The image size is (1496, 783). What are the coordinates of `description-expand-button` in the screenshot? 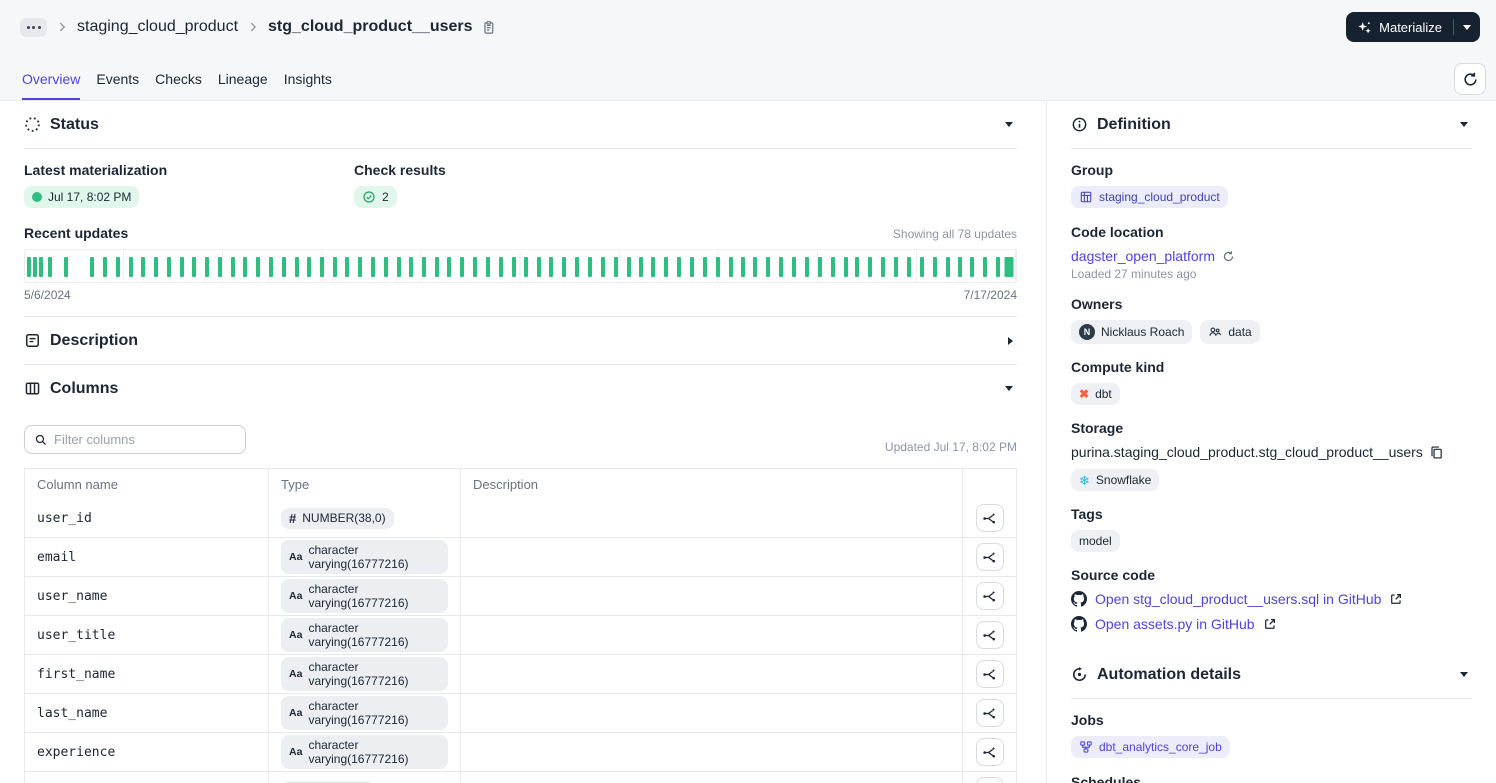 It's located at (1010, 341).